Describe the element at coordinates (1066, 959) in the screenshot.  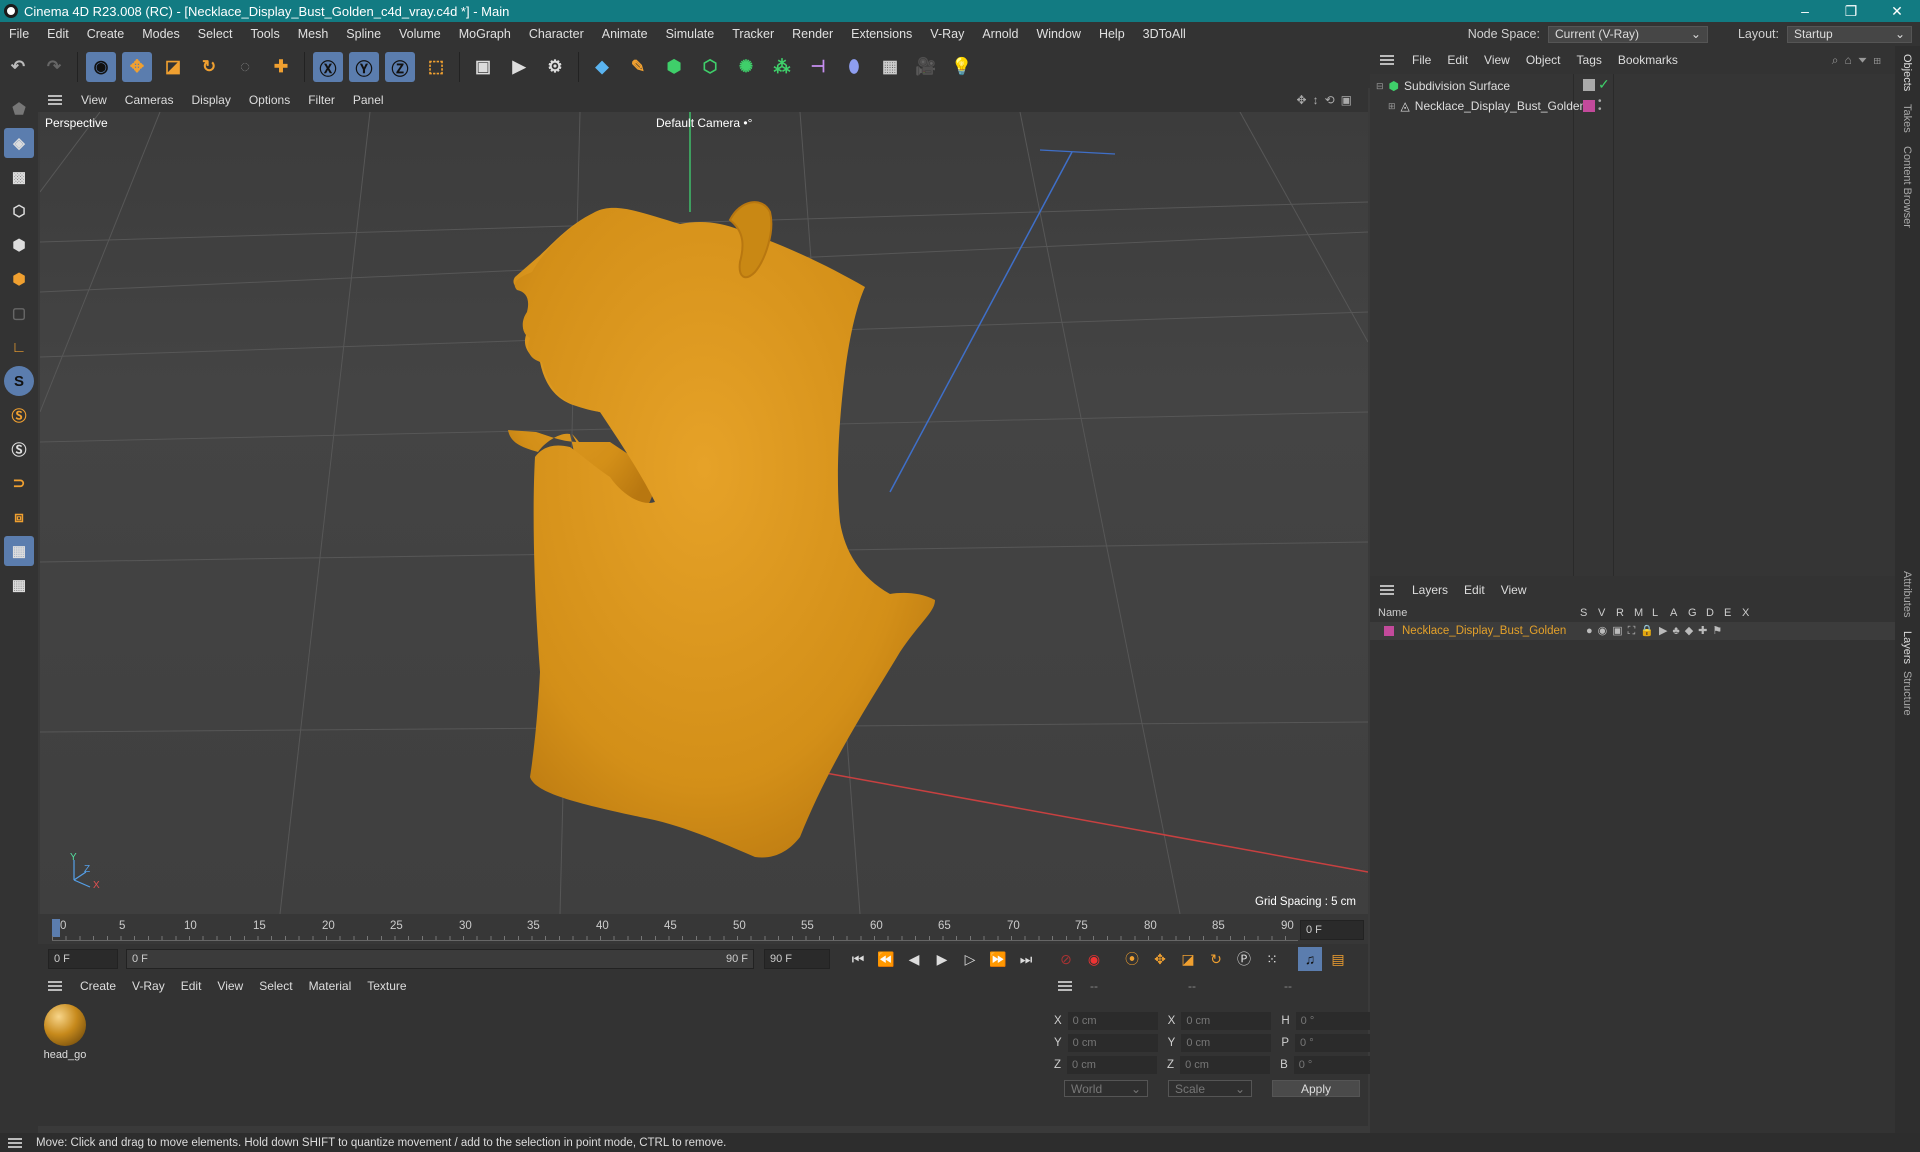
I see `record-active-objects-icon: ⊘` at that location.